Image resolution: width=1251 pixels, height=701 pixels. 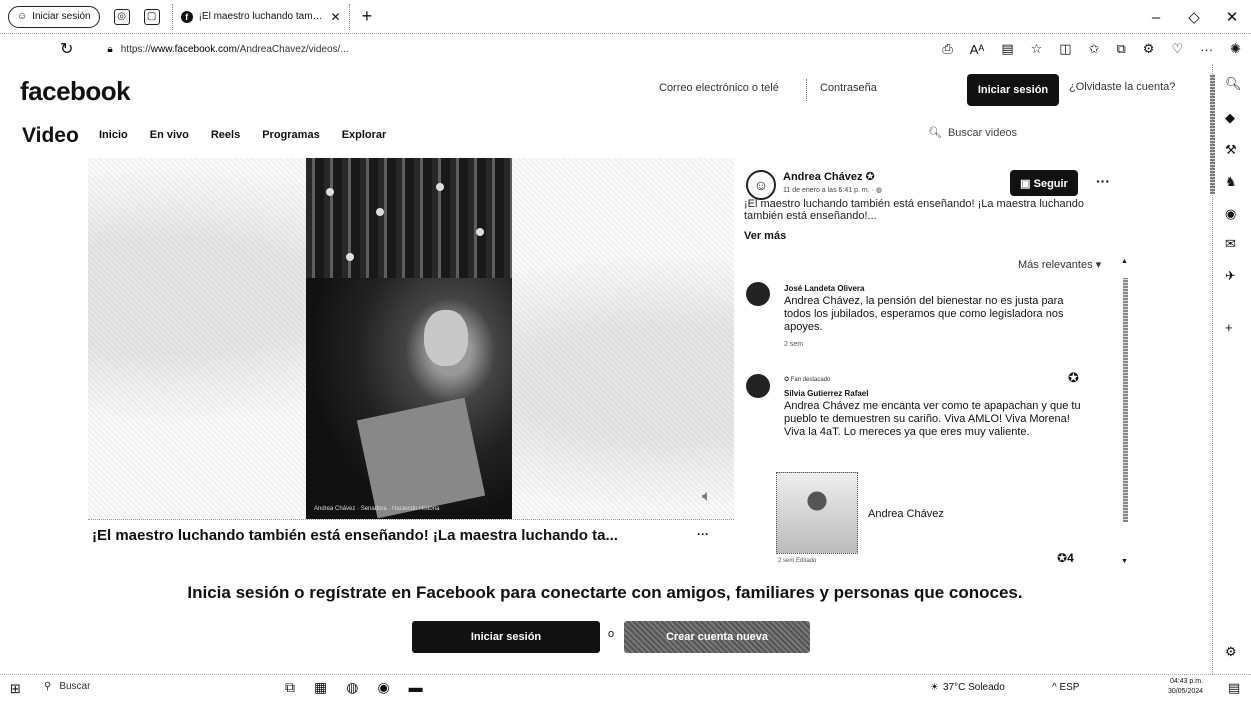 What do you see at coordinates (416, 687) in the screenshot?
I see `file-explorer-icon: ▬` at bounding box center [416, 687].